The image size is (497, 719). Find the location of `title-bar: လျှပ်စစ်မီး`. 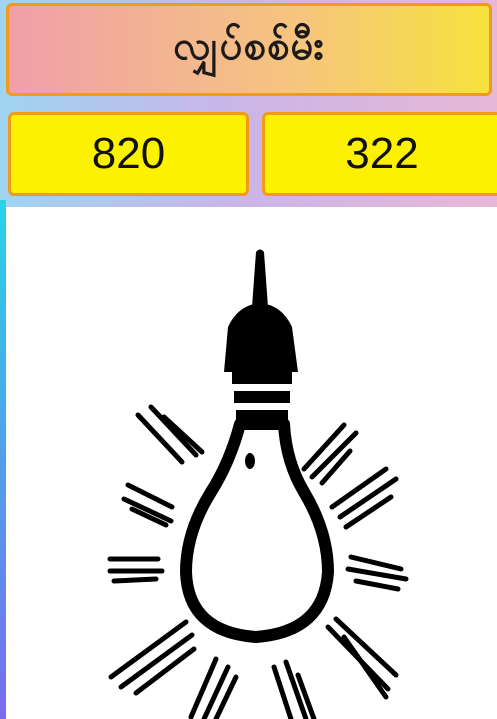

title-bar: လျှပ်စစ်မီး is located at coordinates (249, 49).